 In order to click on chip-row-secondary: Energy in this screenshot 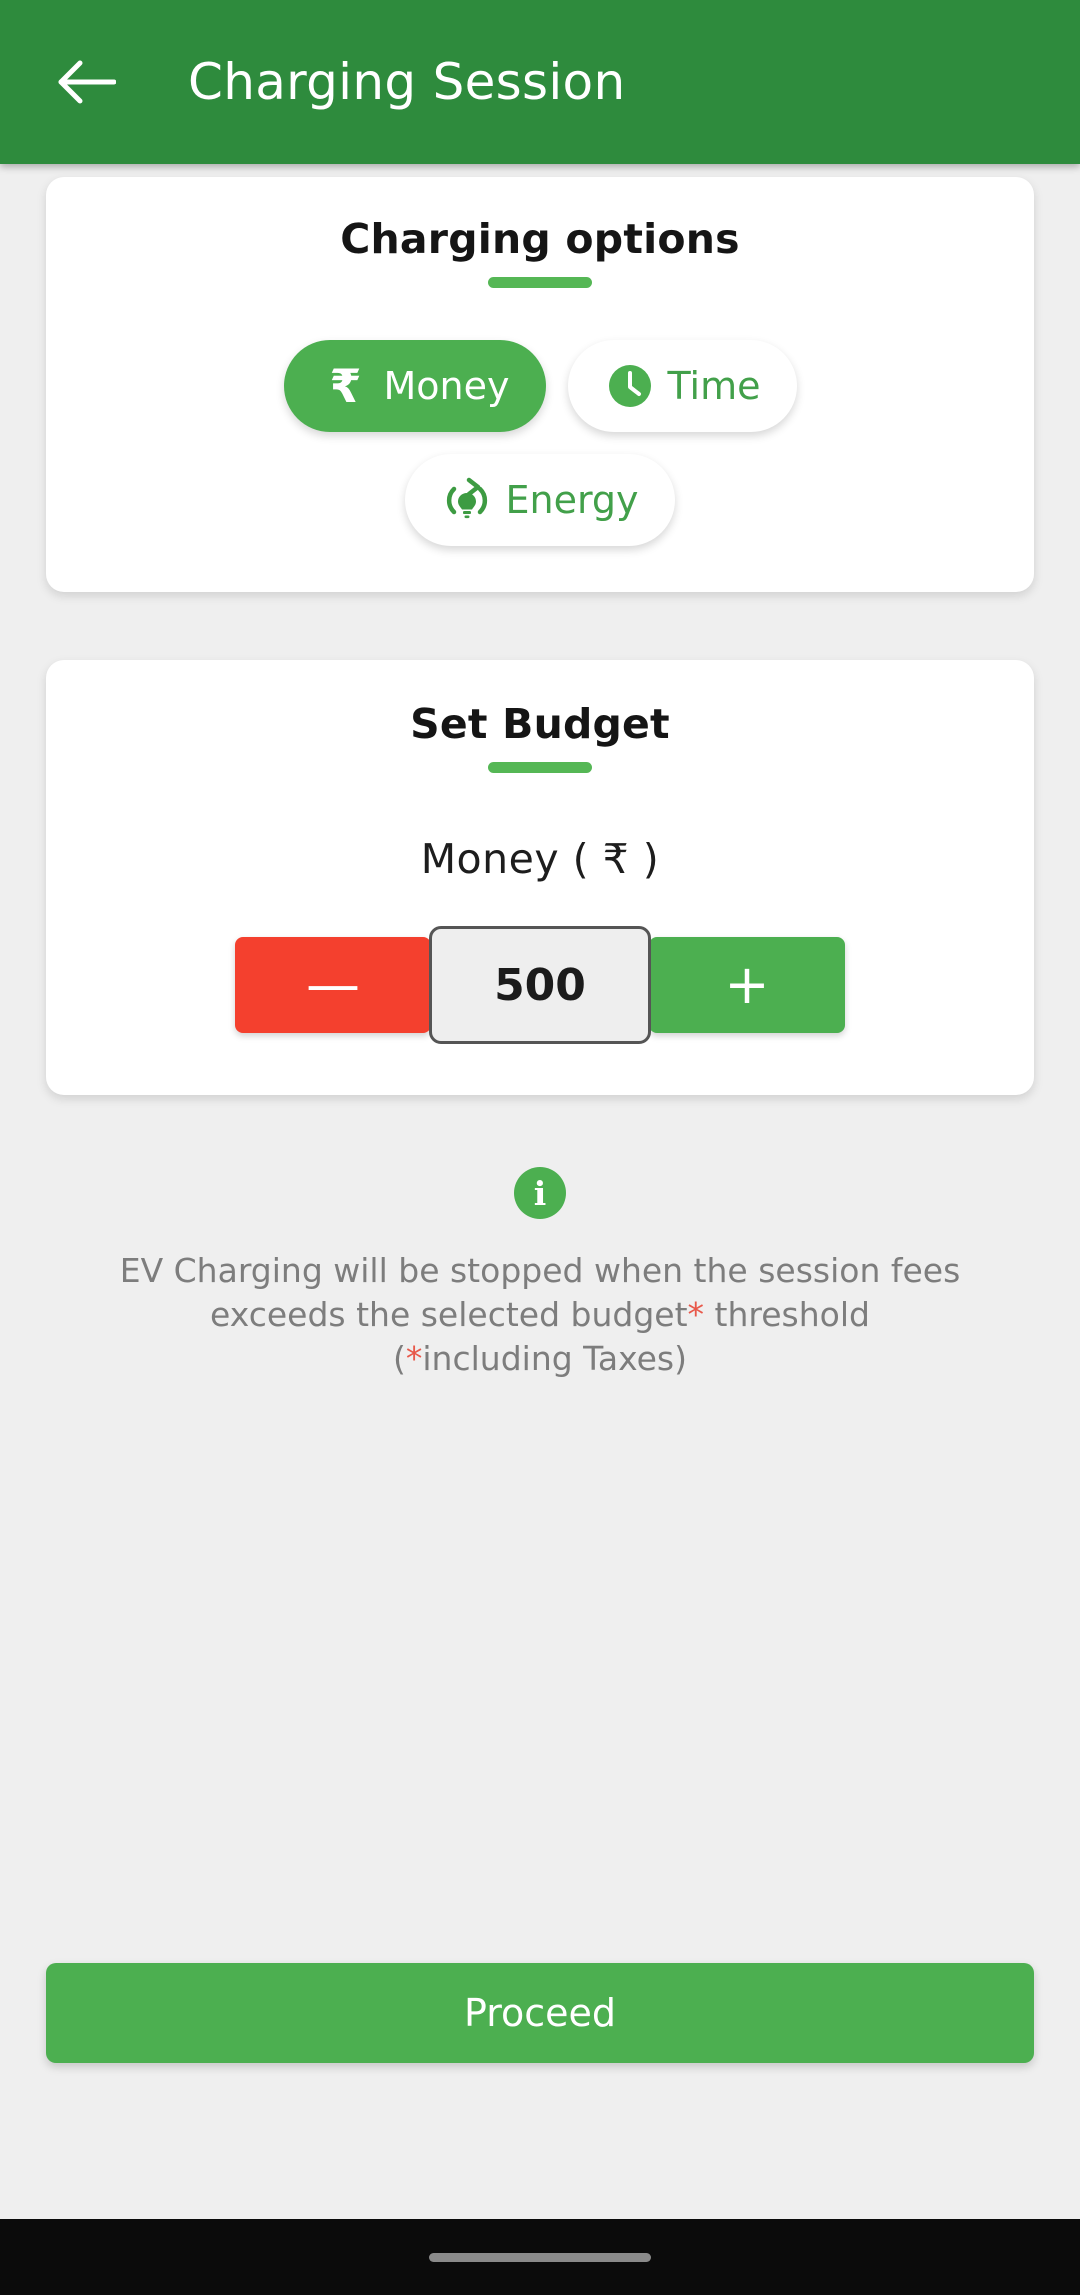, I will do `click(540, 500)`.